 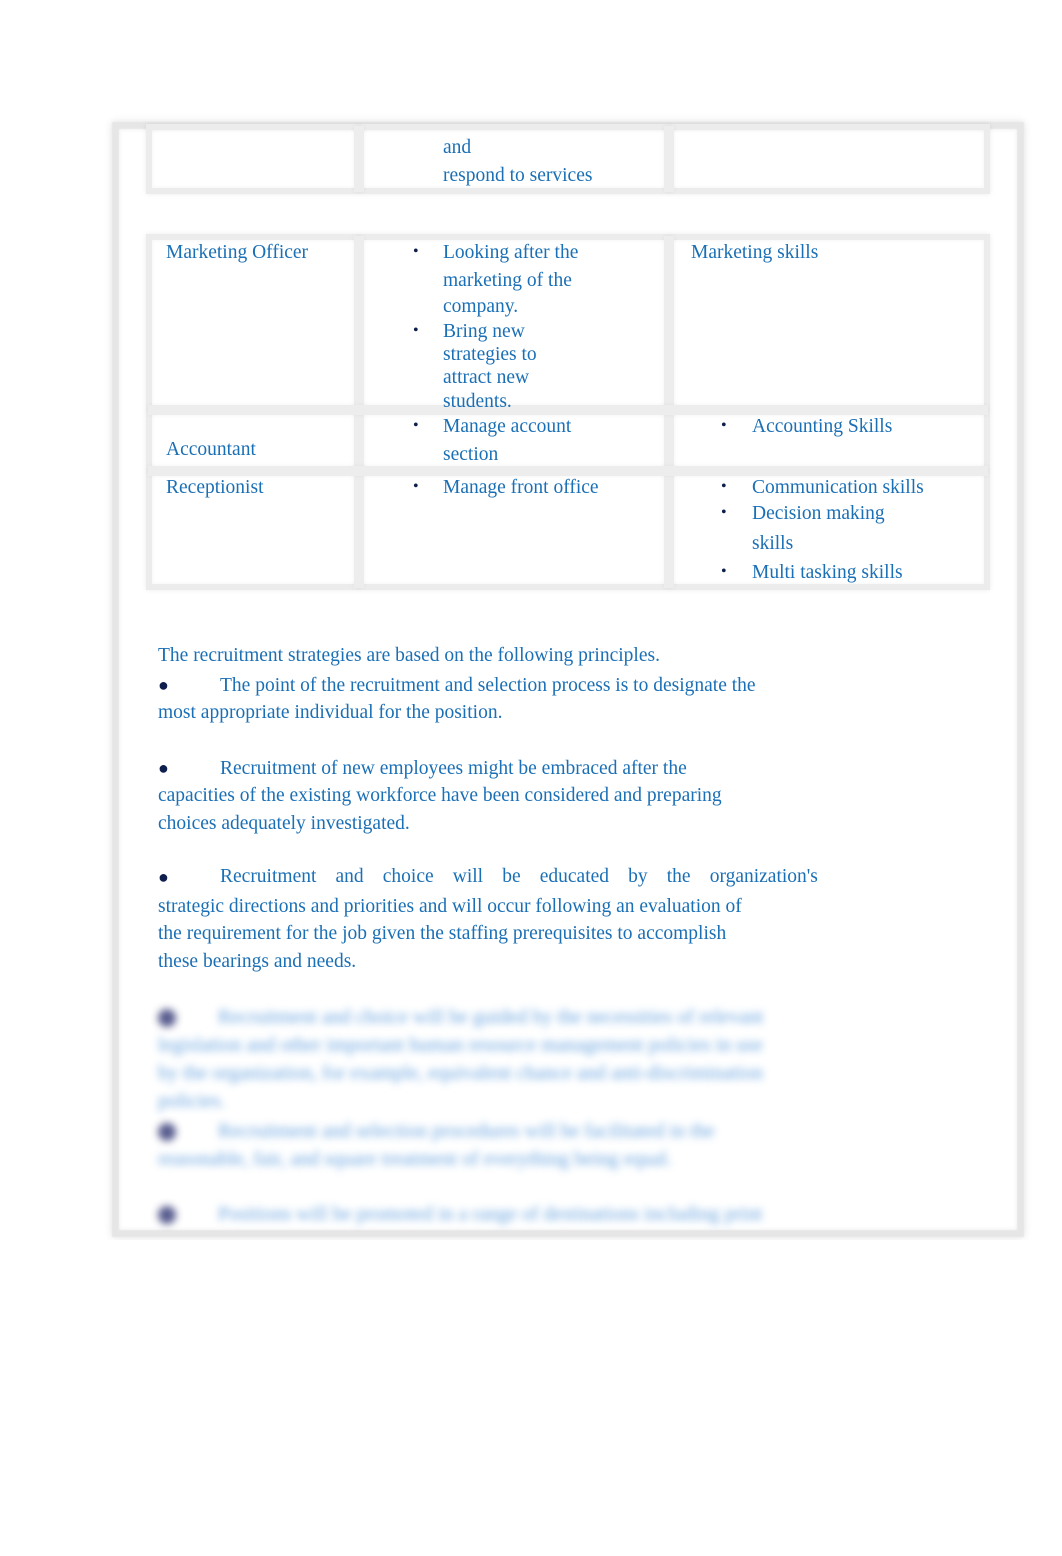 I want to click on role-name: Marketing Officer, so click(x=237, y=252).